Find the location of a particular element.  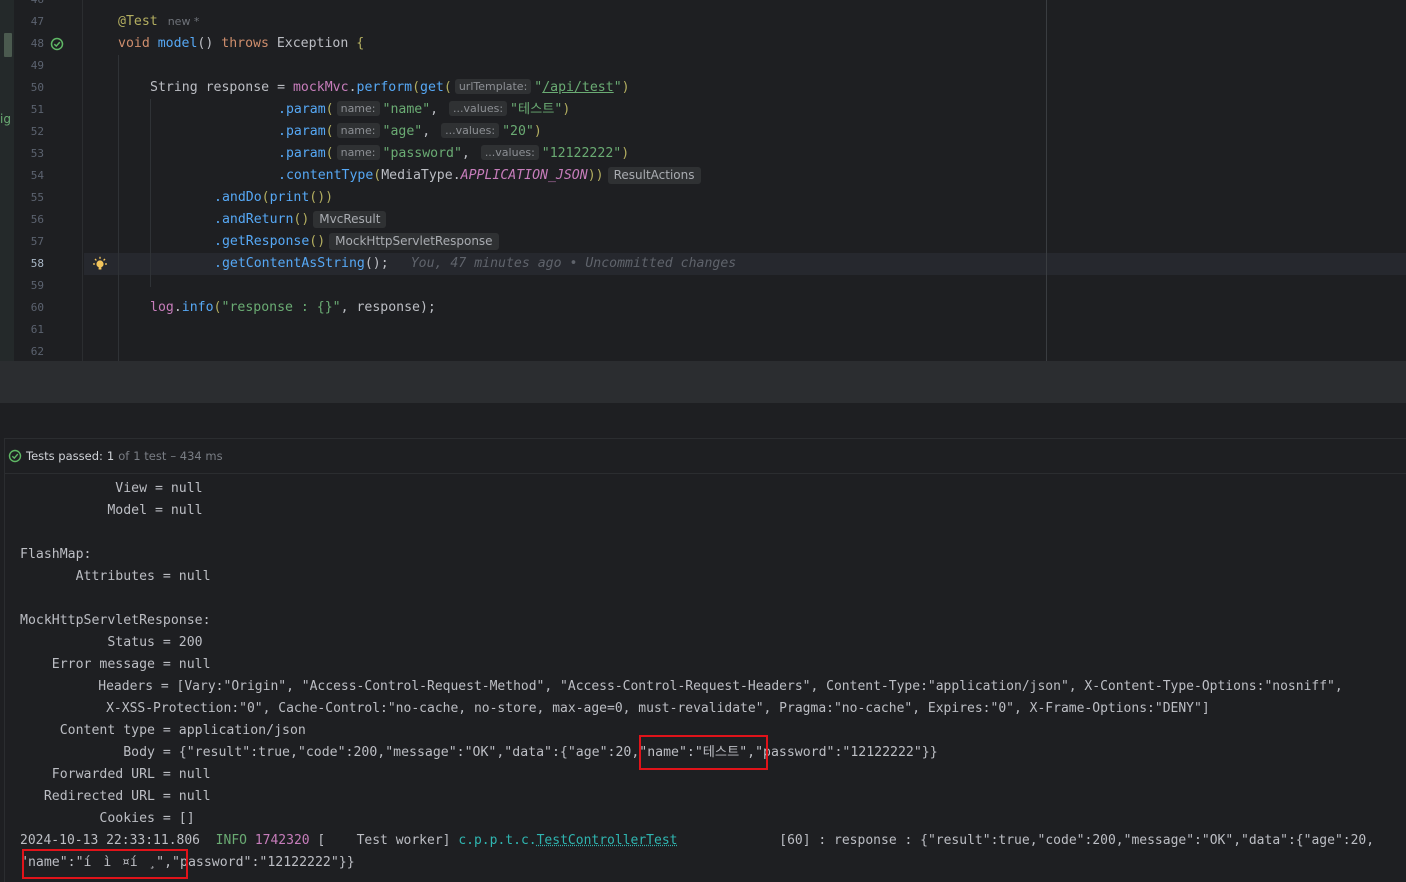

line-number: 59 is located at coordinates (29, 286).